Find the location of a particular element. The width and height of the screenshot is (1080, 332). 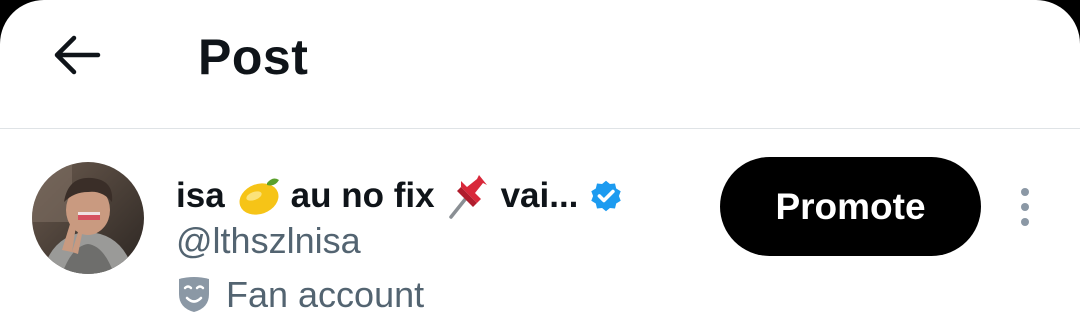

display-name-text-1: isa is located at coordinates (200, 195).